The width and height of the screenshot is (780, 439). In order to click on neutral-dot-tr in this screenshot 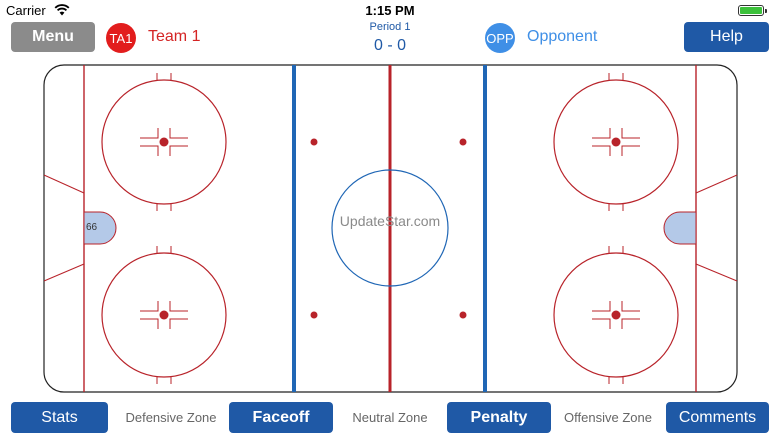, I will do `click(463, 142)`.